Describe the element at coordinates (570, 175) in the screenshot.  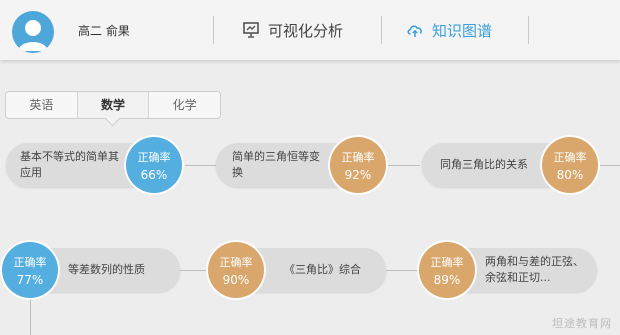
I see `accuracy-value: 80%` at that location.